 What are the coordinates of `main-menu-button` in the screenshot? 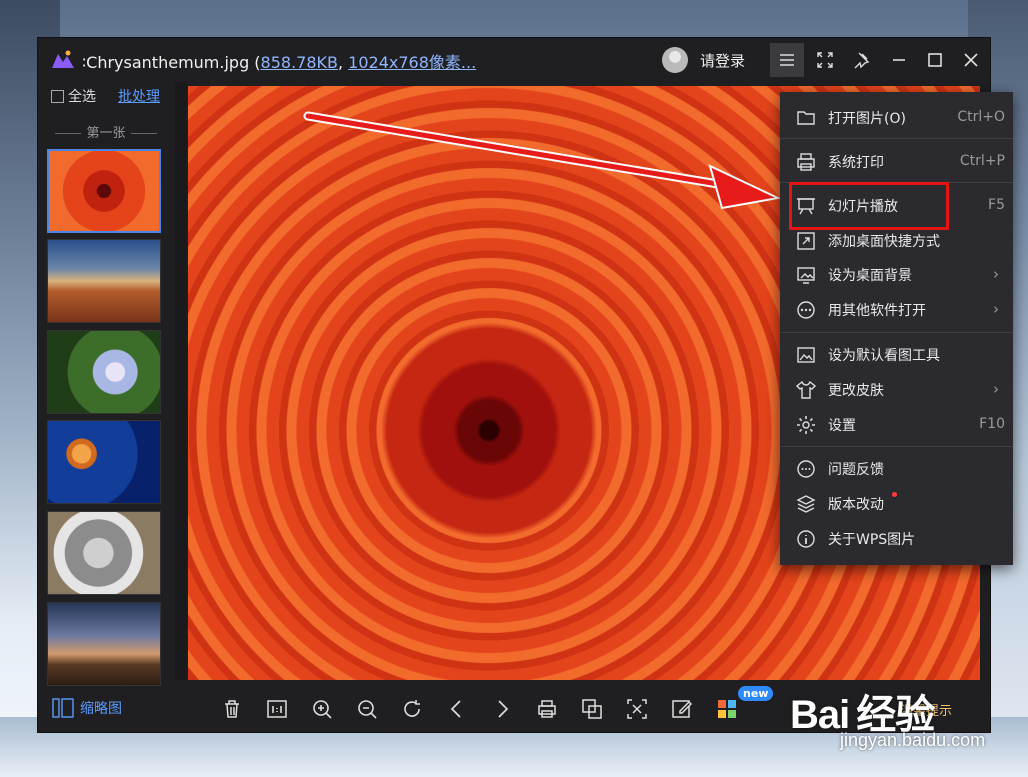 It's located at (787, 60).